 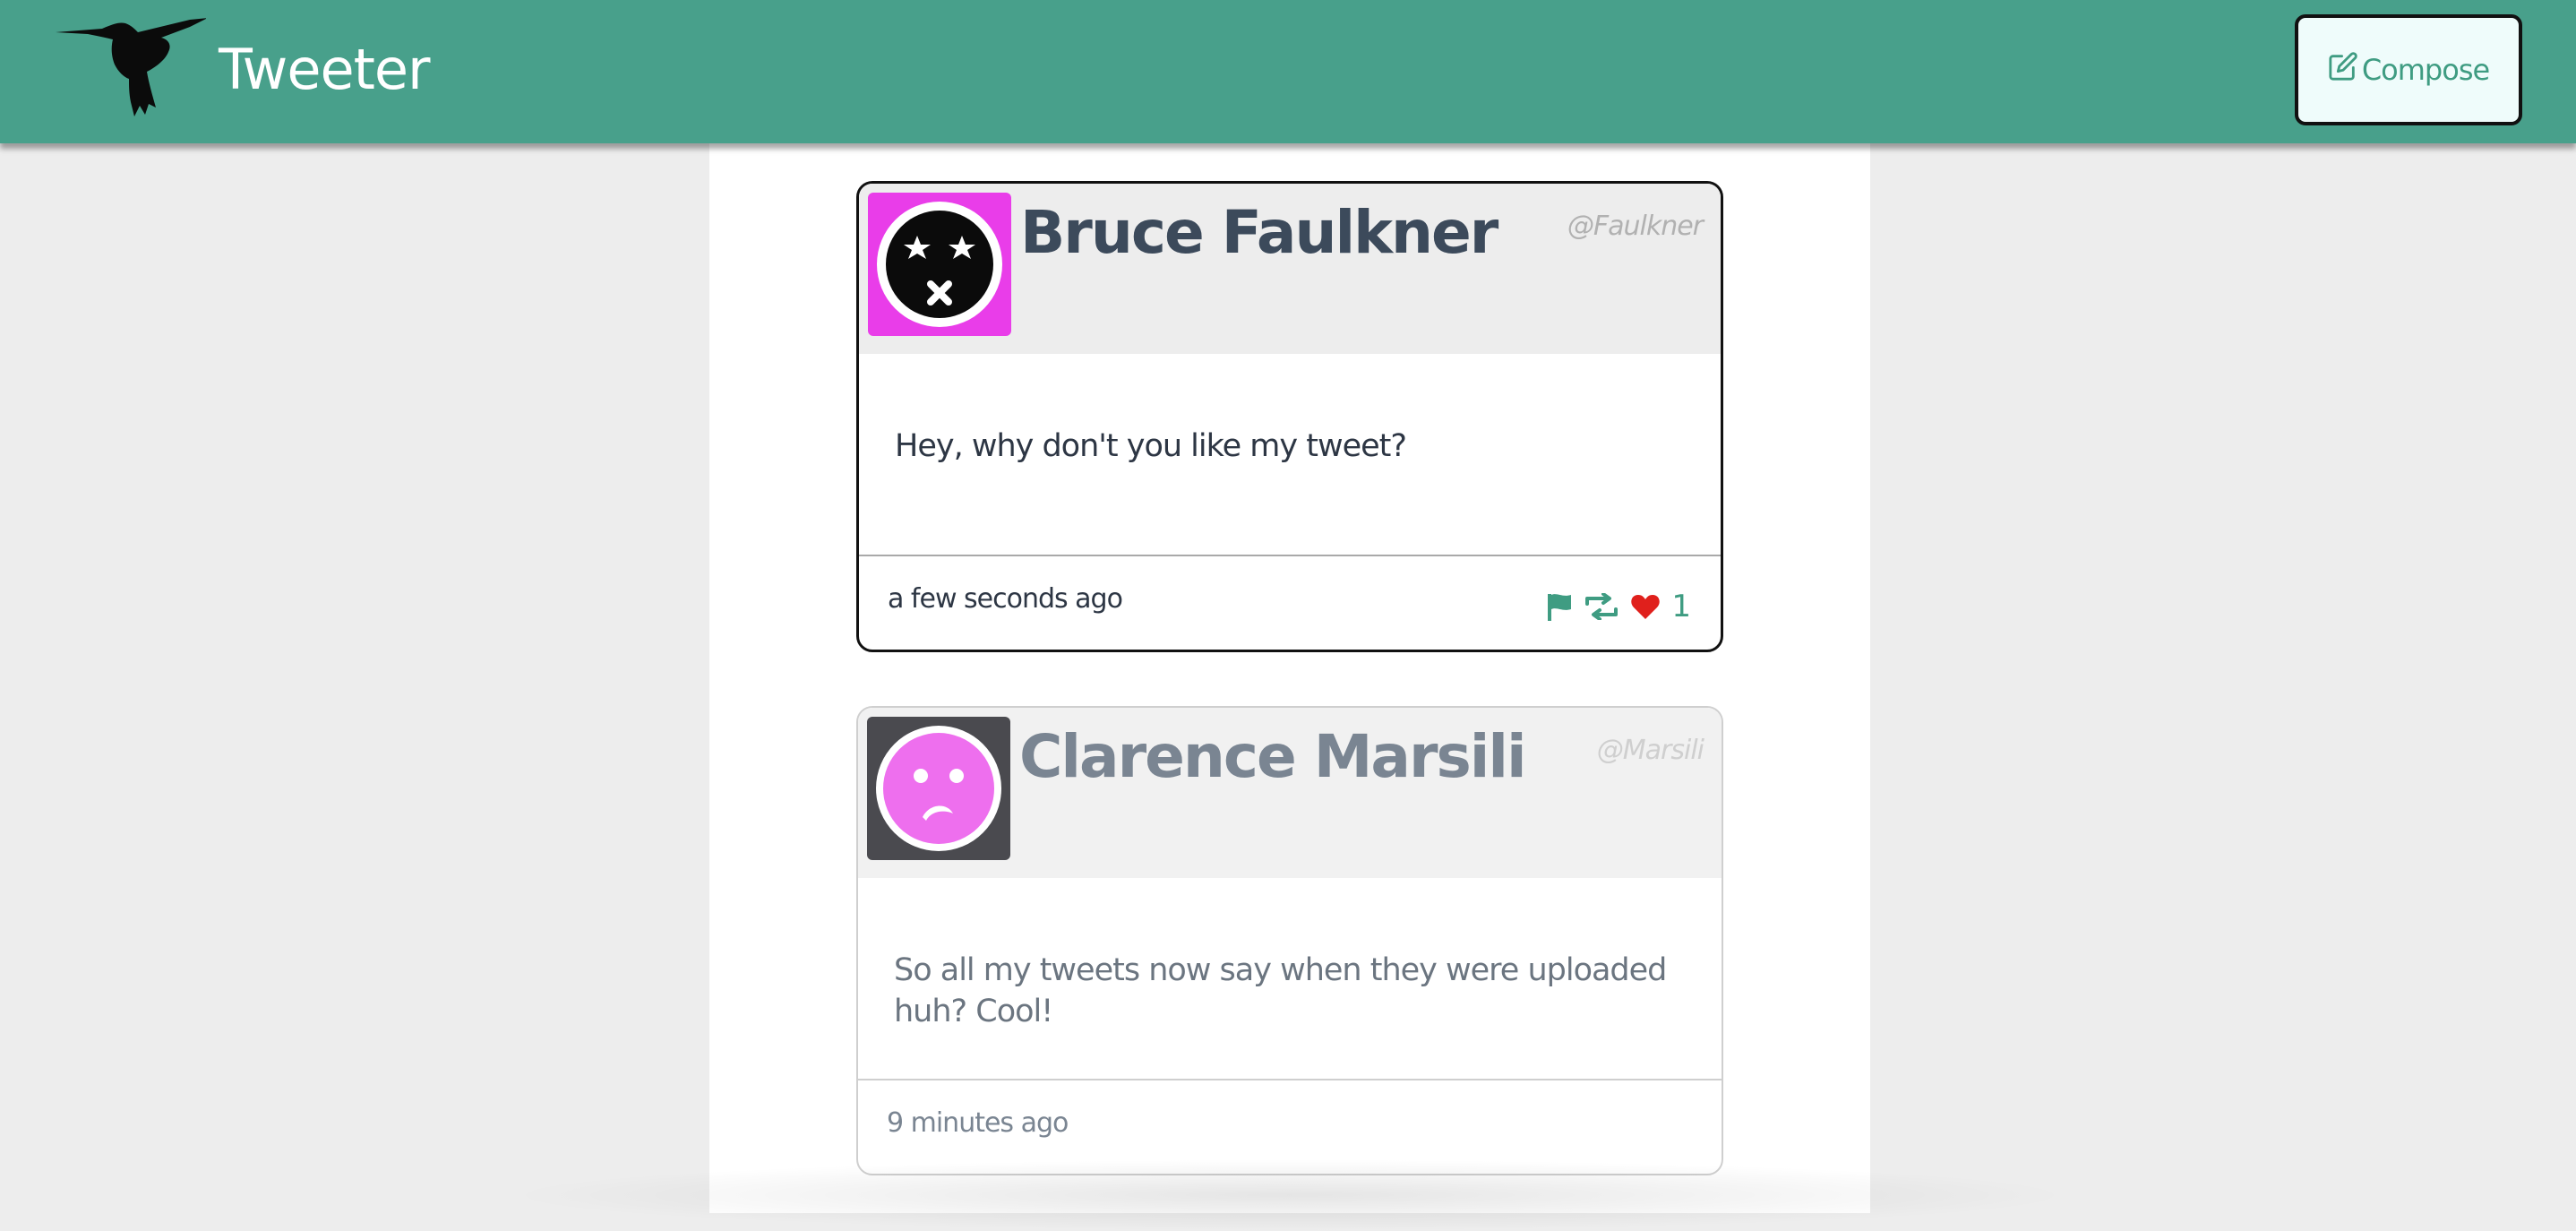 What do you see at coordinates (1290, 269) in the screenshot?
I see `tweet-header: Bruce Faulkner @Faulkner` at bounding box center [1290, 269].